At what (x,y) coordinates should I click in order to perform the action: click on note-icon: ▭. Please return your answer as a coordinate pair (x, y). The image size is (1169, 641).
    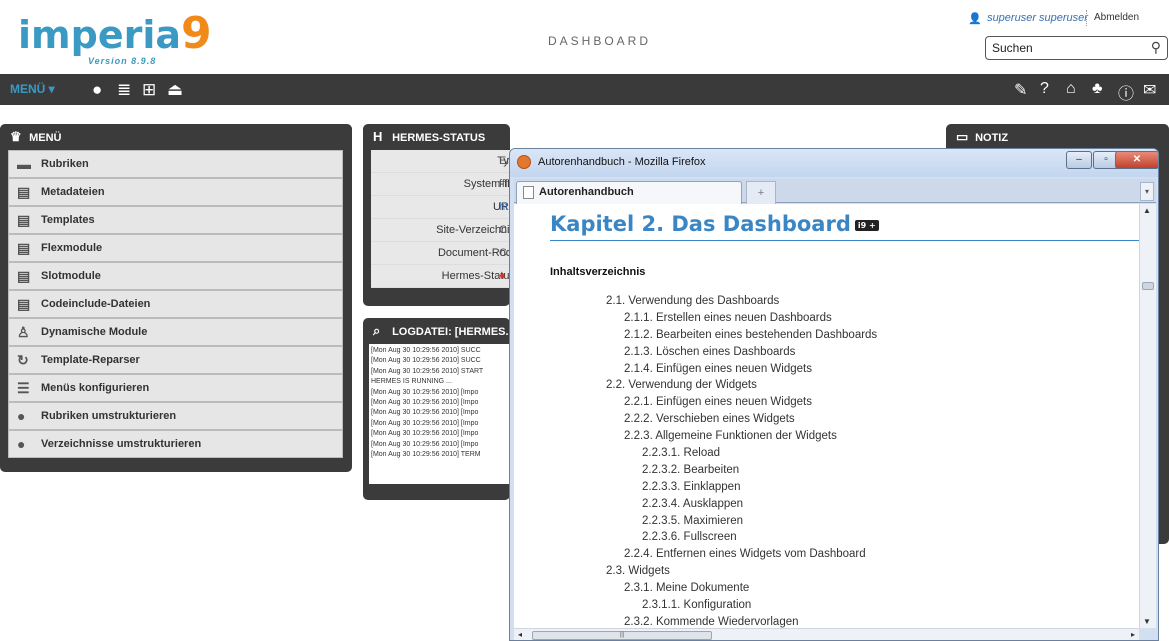
    Looking at the image, I should click on (962, 136).